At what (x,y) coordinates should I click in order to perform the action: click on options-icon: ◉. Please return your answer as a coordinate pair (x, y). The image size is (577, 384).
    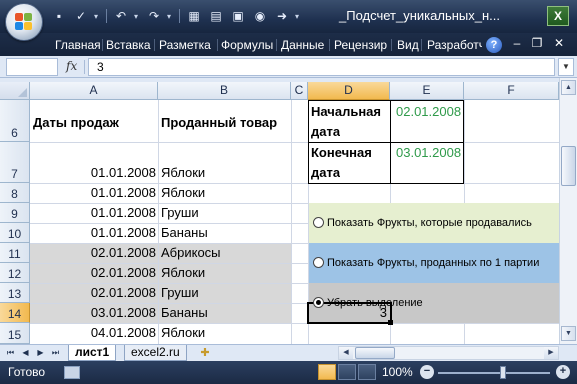
    Looking at the image, I should click on (260, 16).